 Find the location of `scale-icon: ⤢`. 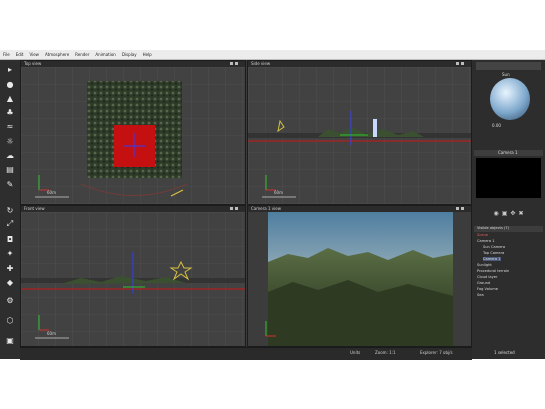

scale-icon: ⤢ is located at coordinates (10, 224).